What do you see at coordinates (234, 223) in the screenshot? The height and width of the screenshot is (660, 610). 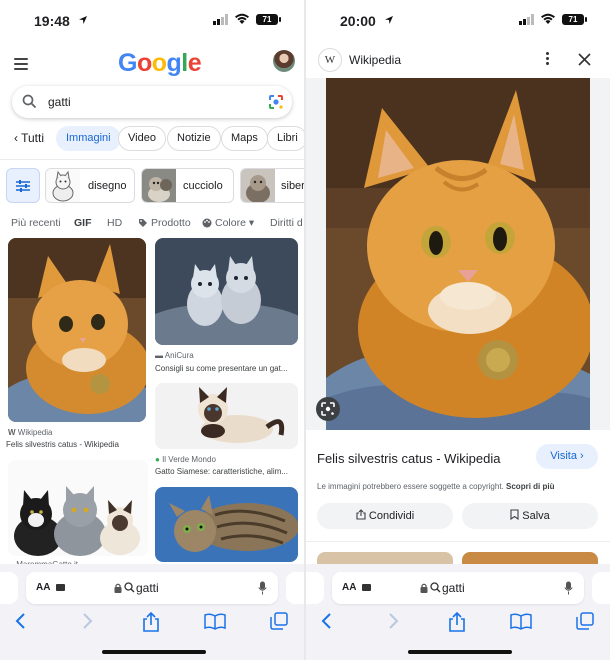 I see `refine-color: Colore ▾` at bounding box center [234, 223].